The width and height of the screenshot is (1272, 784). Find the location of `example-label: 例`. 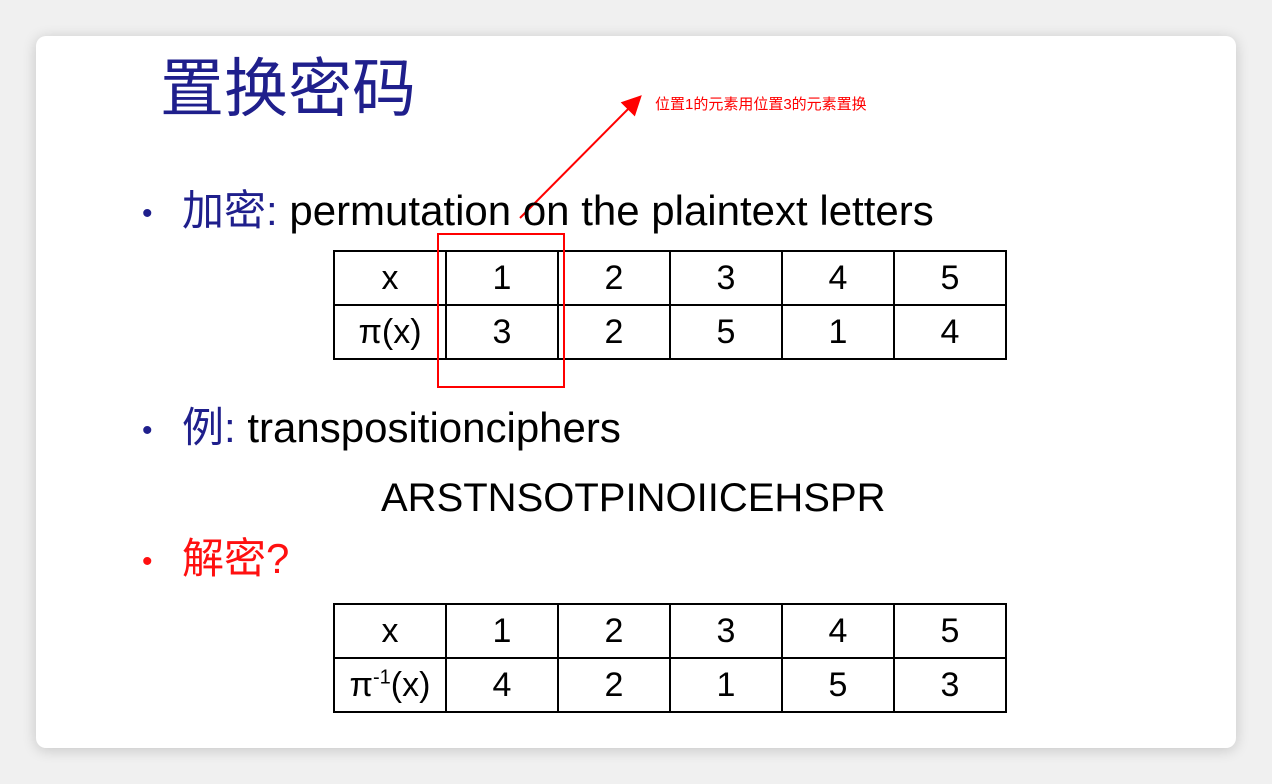

example-label: 例 is located at coordinates (203, 427).